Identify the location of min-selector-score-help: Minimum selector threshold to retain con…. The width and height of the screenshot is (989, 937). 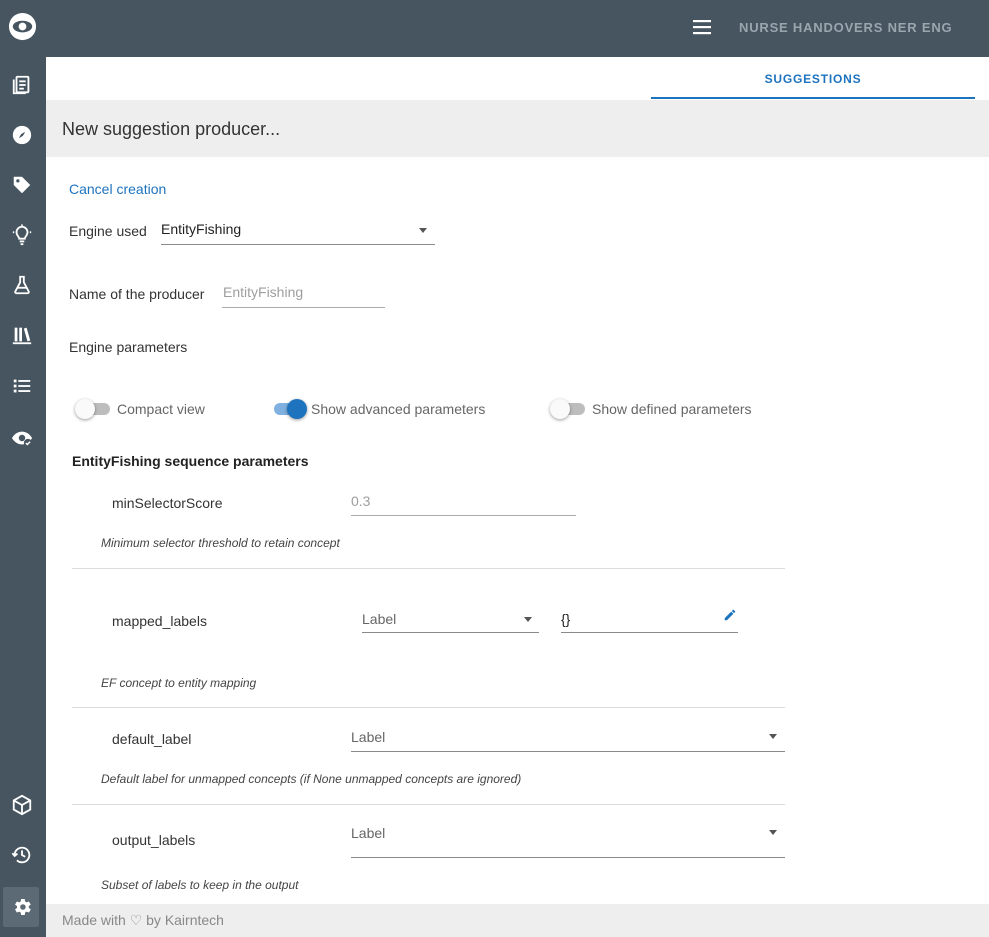
(220, 543).